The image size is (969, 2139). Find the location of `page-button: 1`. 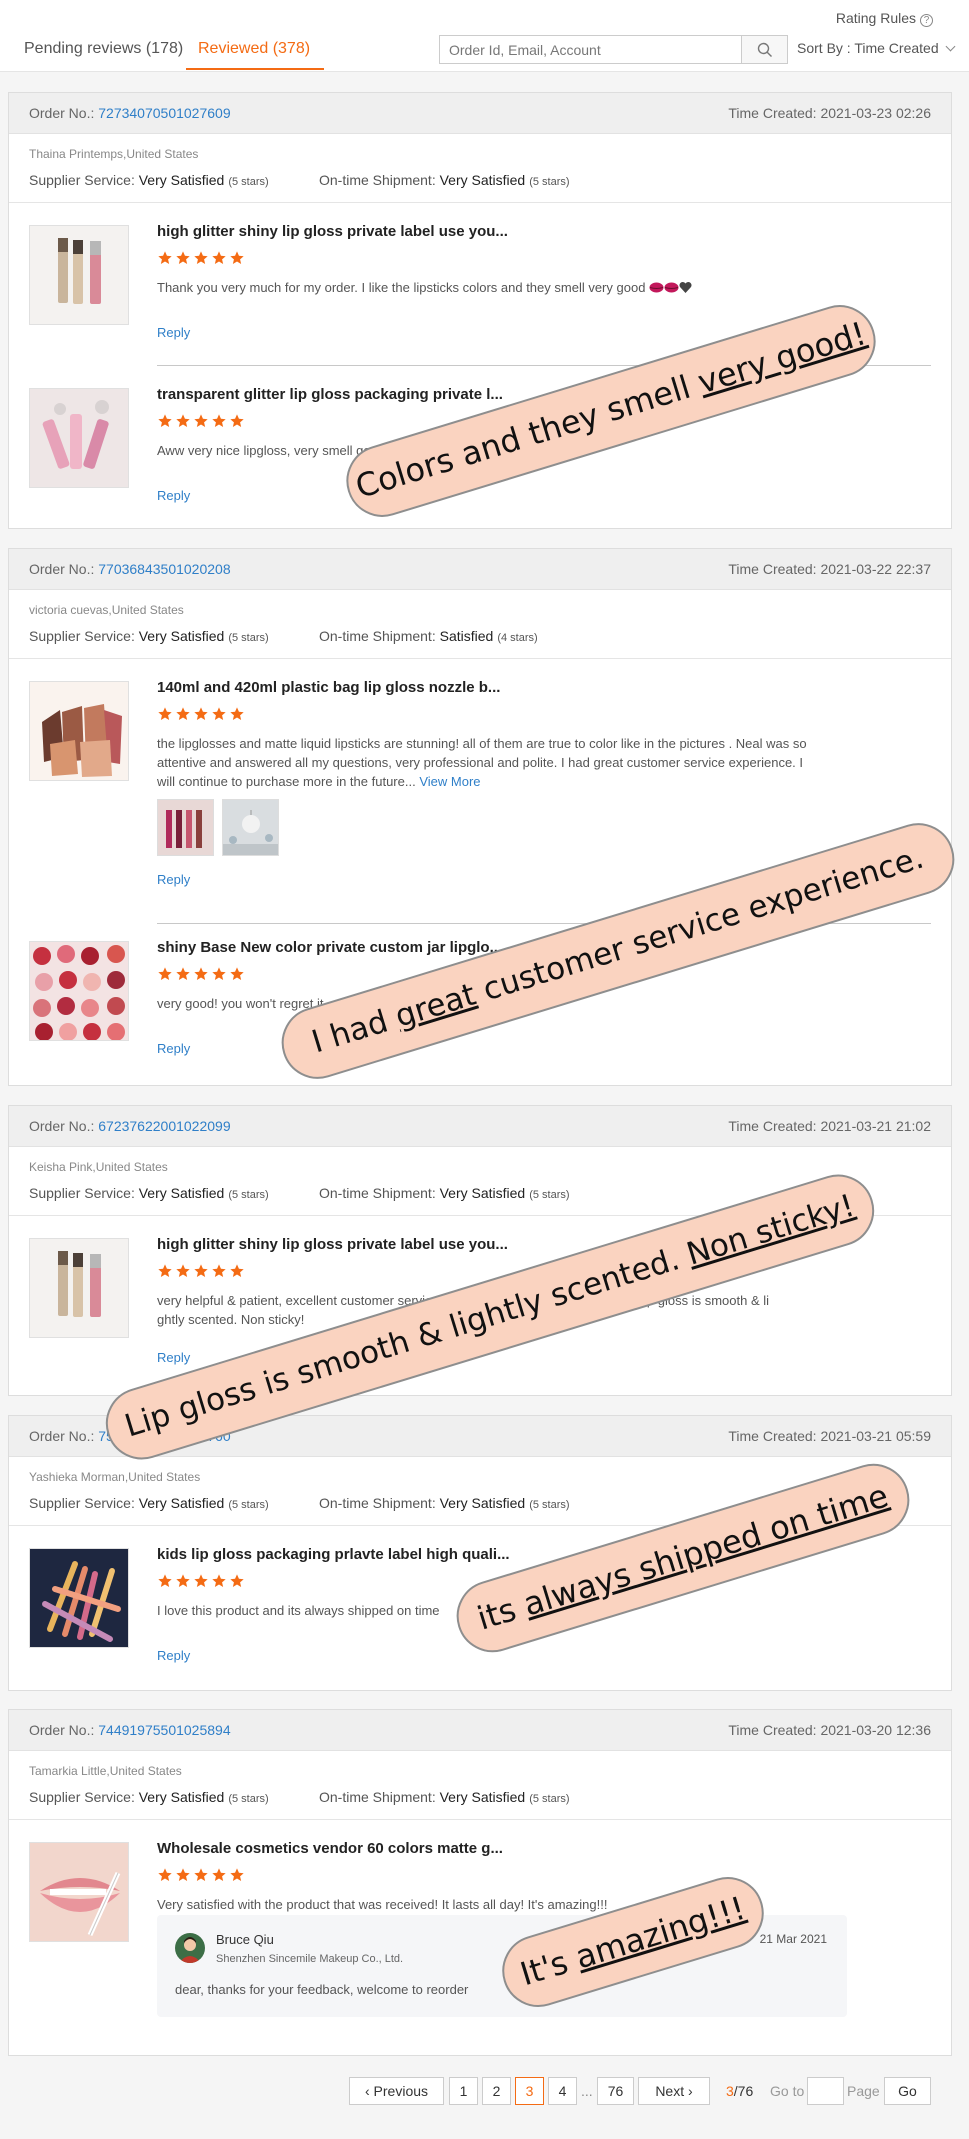

page-button: 1 is located at coordinates (463, 2091).